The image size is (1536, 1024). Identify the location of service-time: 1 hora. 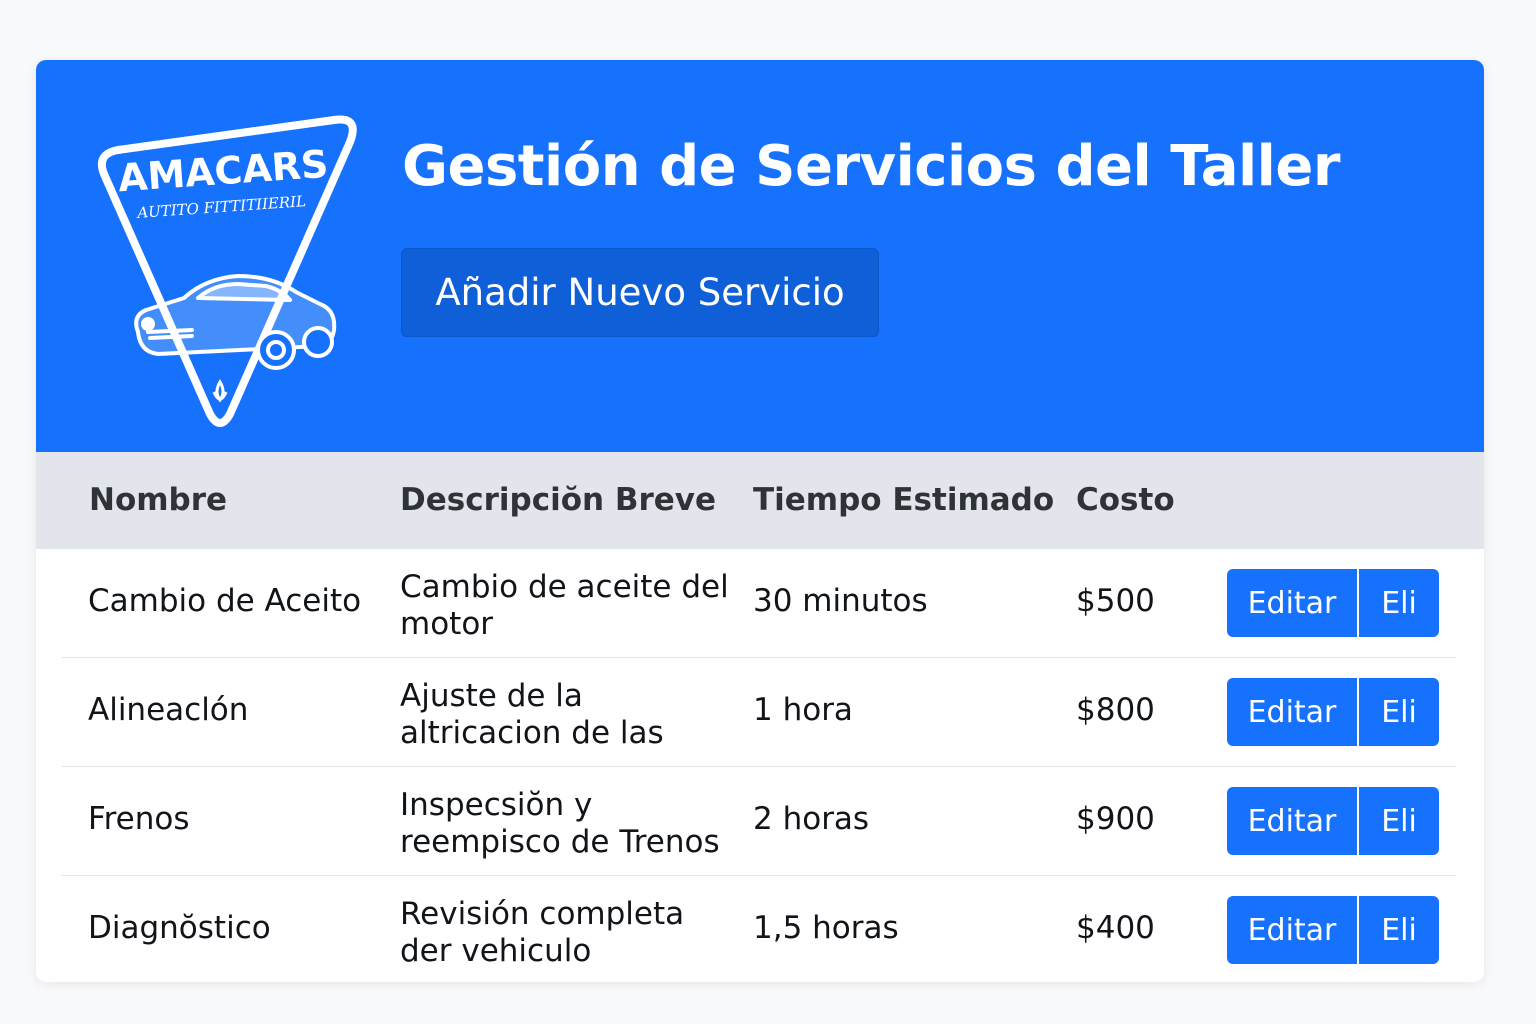
(803, 710).